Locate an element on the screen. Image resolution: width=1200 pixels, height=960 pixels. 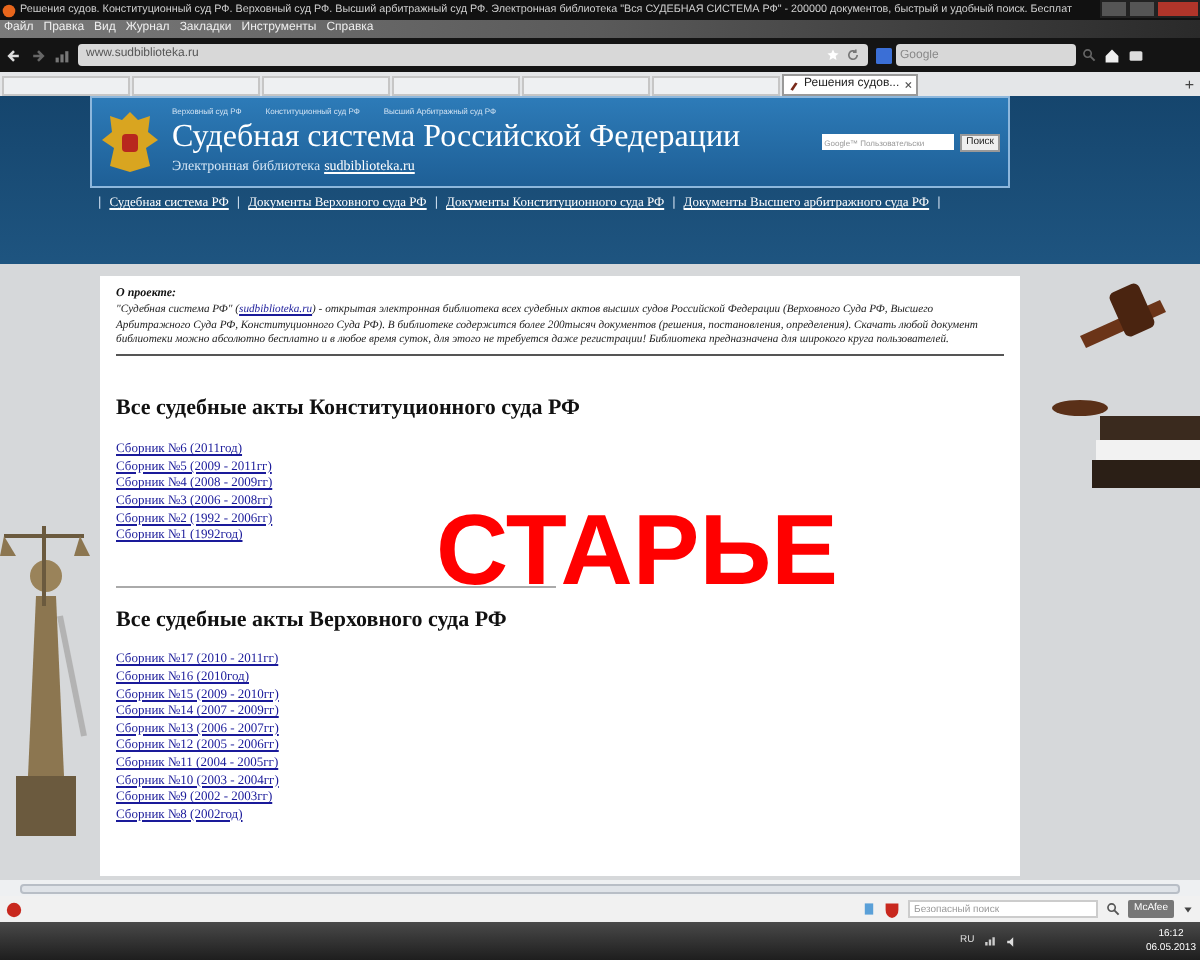
site-title: Судебная система Российской Федерации is located at coordinates (456, 137).